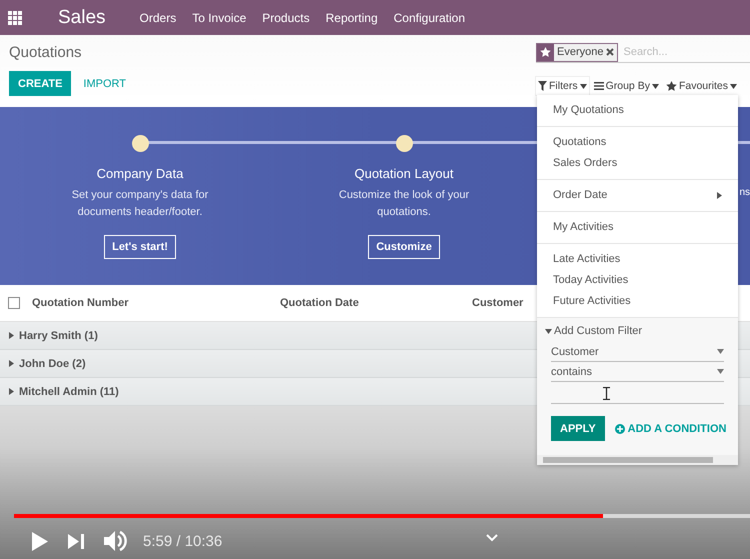  Describe the element at coordinates (599, 86) in the screenshot. I see `list-icon` at that location.